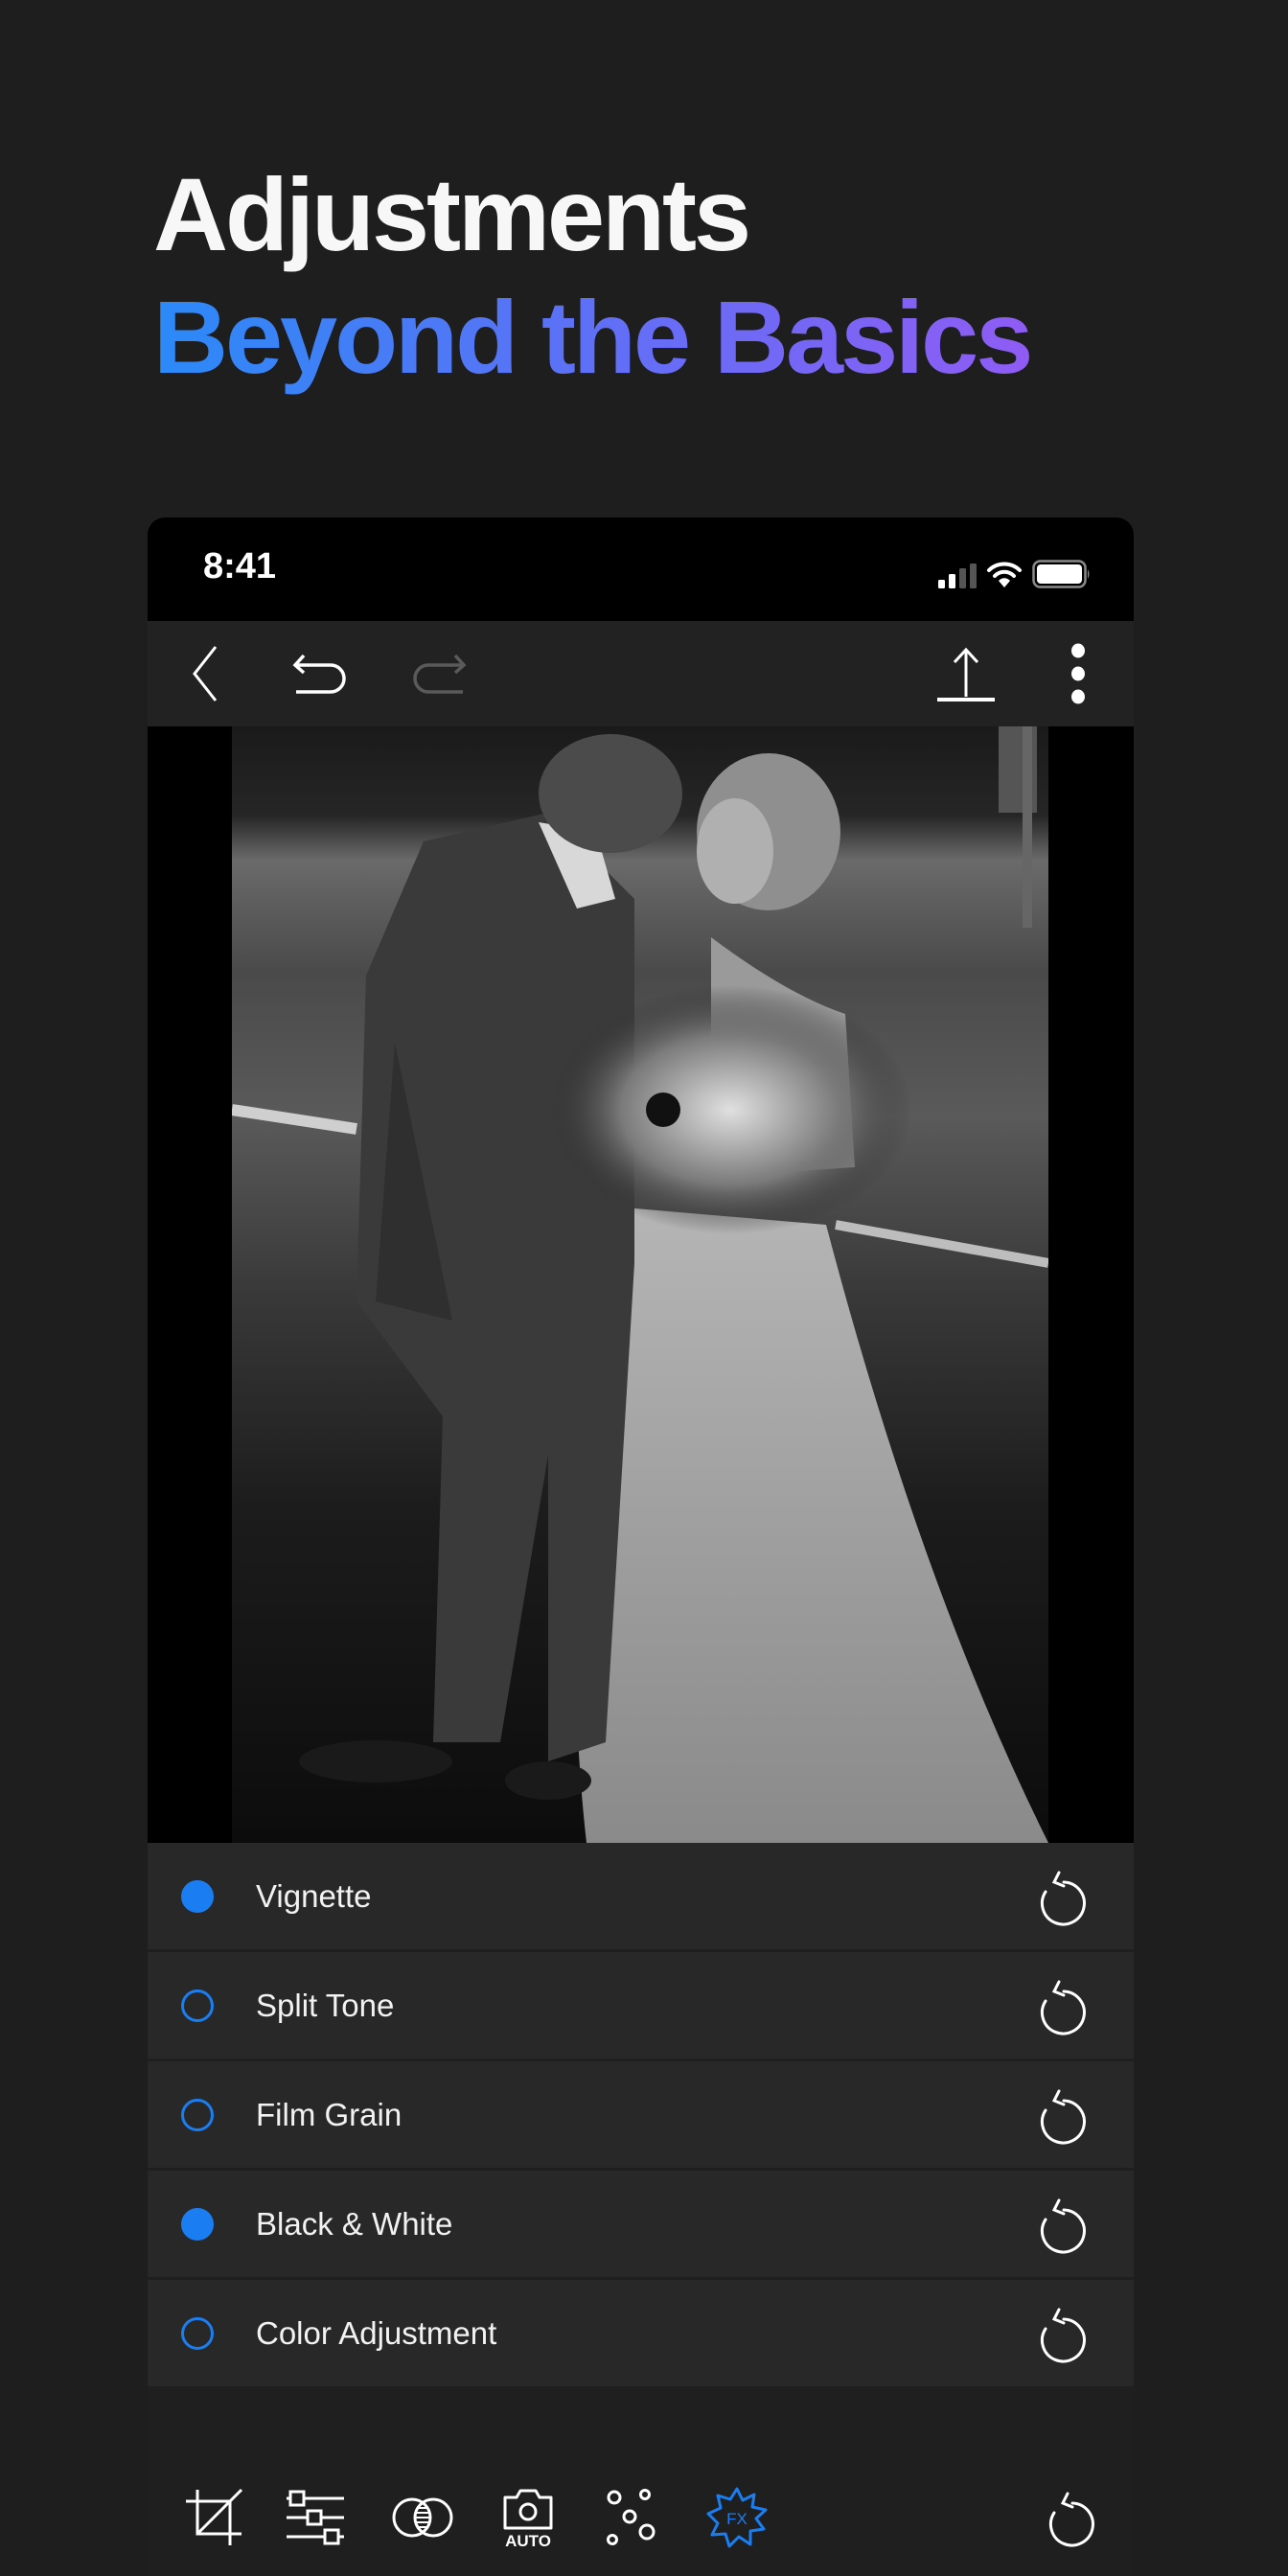 The height and width of the screenshot is (2576, 1288). I want to click on chevron-left-icon, so click(205, 674).